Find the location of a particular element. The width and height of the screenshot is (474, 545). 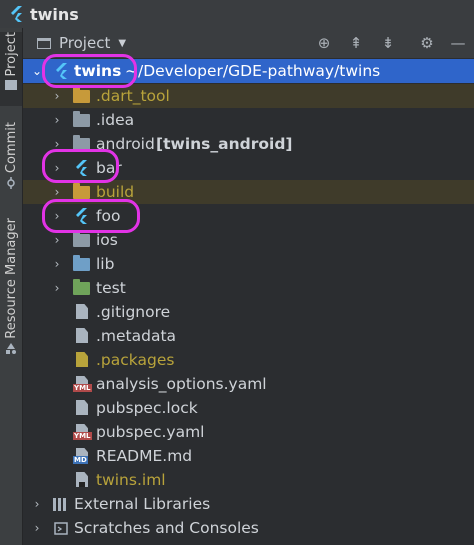

tree-external-libraries: › External Libraries is located at coordinates (248, 504).